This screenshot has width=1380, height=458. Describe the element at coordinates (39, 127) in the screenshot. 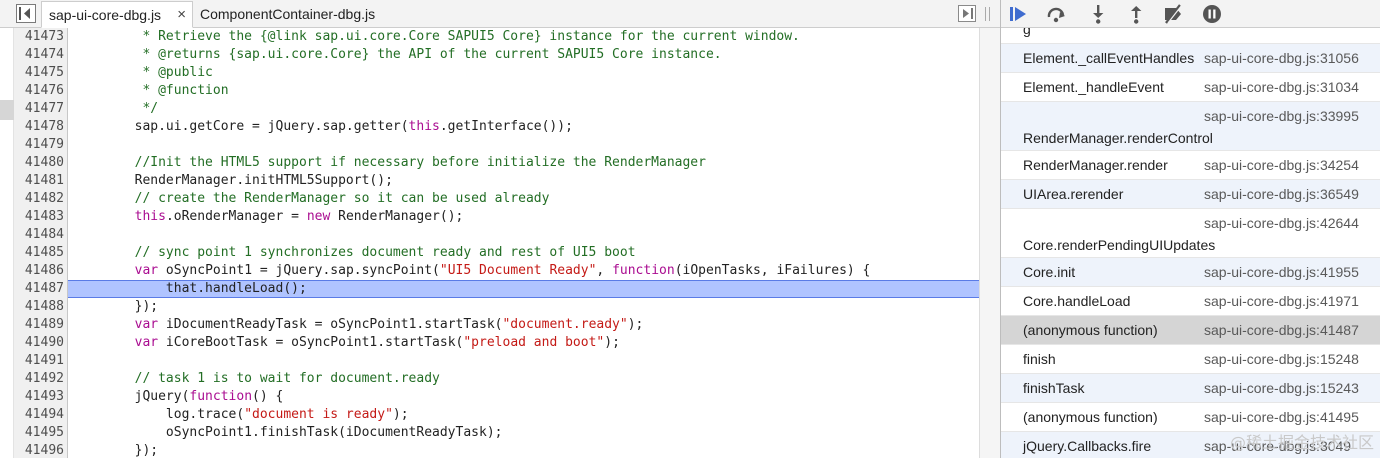

I see `line-number: 41478` at that location.